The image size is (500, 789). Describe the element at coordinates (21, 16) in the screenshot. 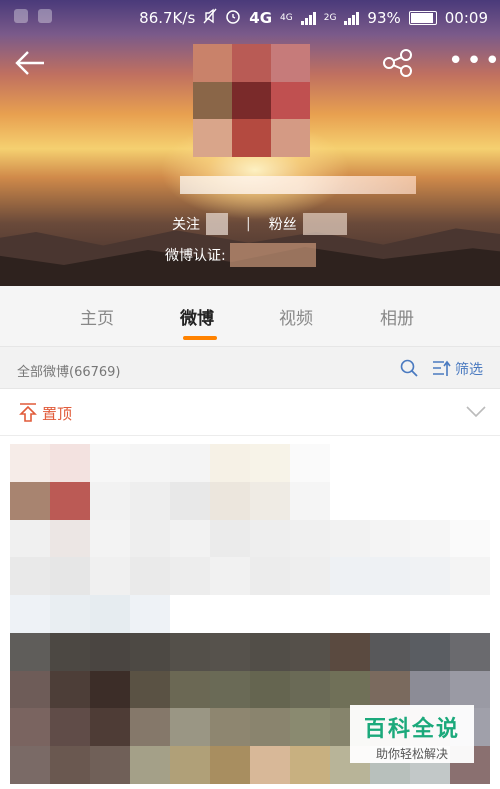

I see `notification-icon` at that location.